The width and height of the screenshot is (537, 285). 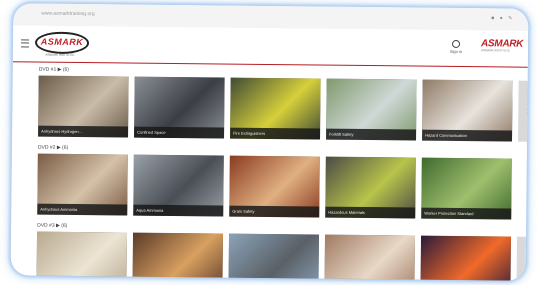 What do you see at coordinates (467, 135) in the screenshot?
I see `video-title: Hazard Communication` at bounding box center [467, 135].